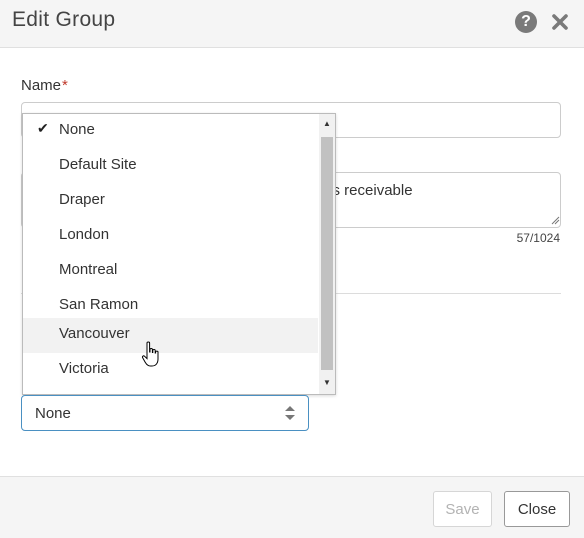 The height and width of the screenshot is (538, 584). Describe the element at coordinates (327, 125) in the screenshot. I see `scroll-up-arrow-icon: ▲` at that location.